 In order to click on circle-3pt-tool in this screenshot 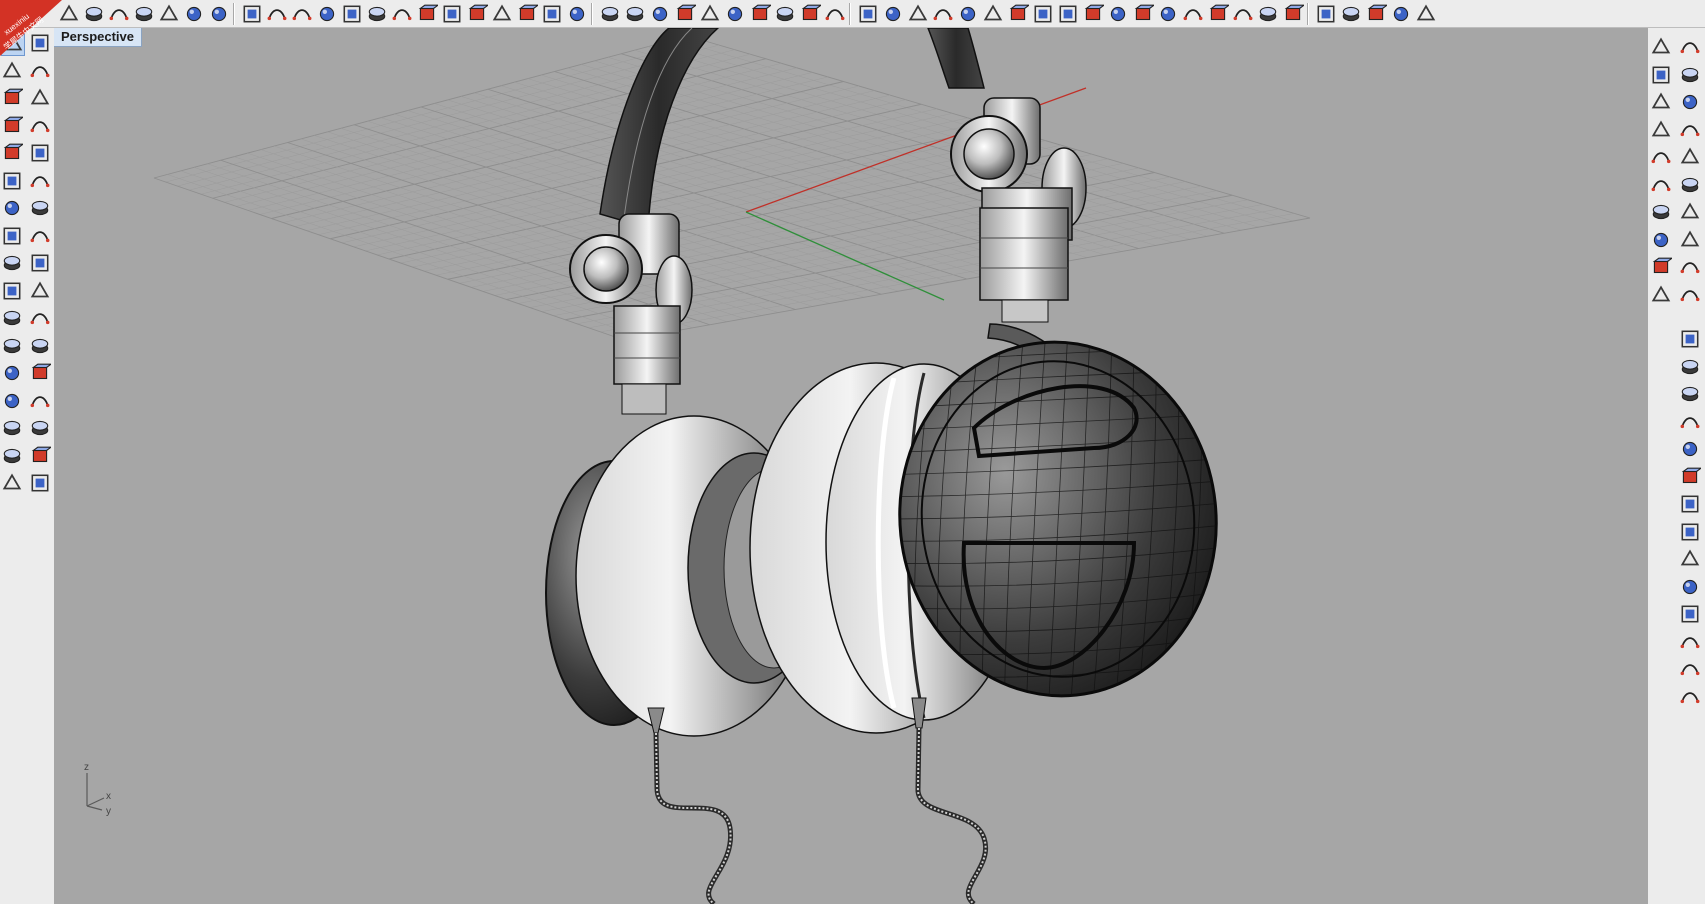, I will do `click(41, 99)`.